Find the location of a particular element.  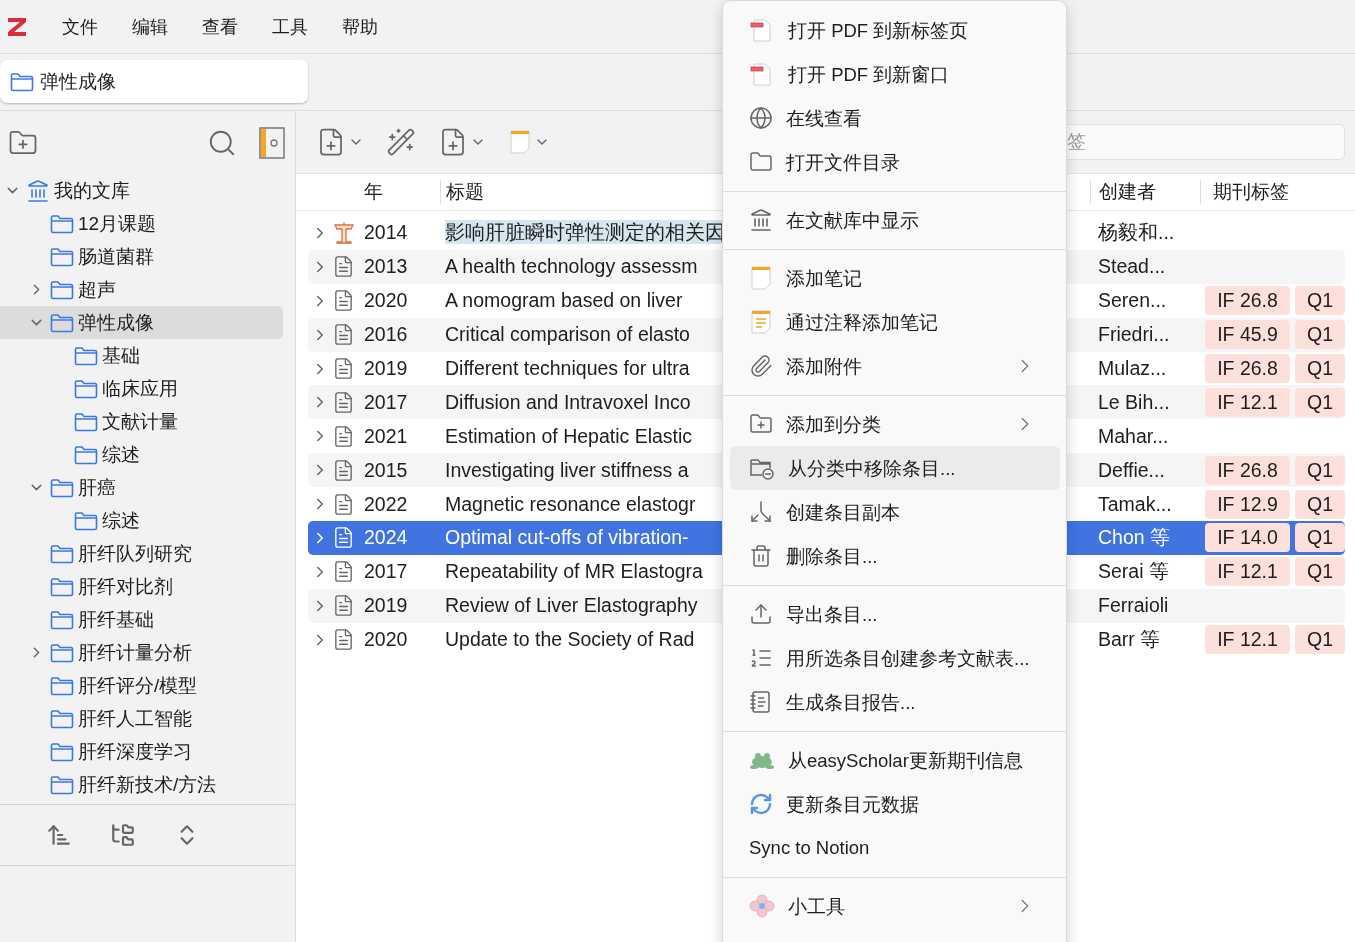

menu-item: 在文献库中显示 is located at coordinates (895, 220).